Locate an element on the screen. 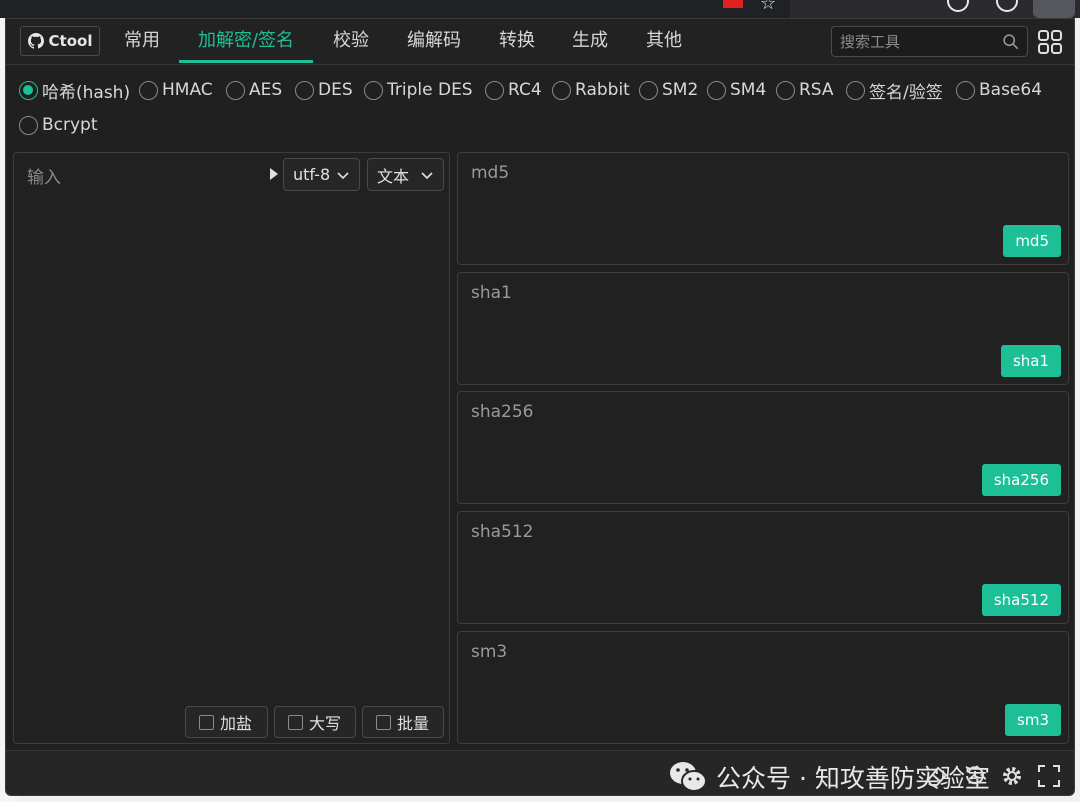 The image size is (1080, 802). radio-sign-verify: 签名/验签 is located at coordinates (894, 91).